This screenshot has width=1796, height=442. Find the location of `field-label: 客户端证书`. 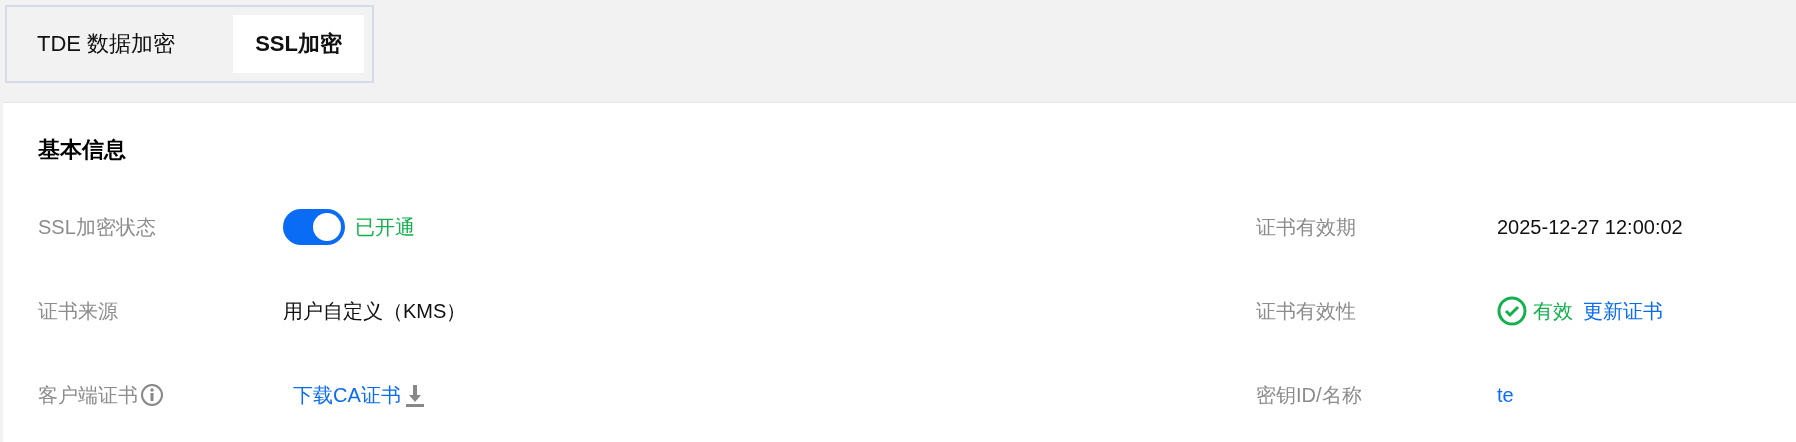

field-label: 客户端证书 is located at coordinates (88, 395).